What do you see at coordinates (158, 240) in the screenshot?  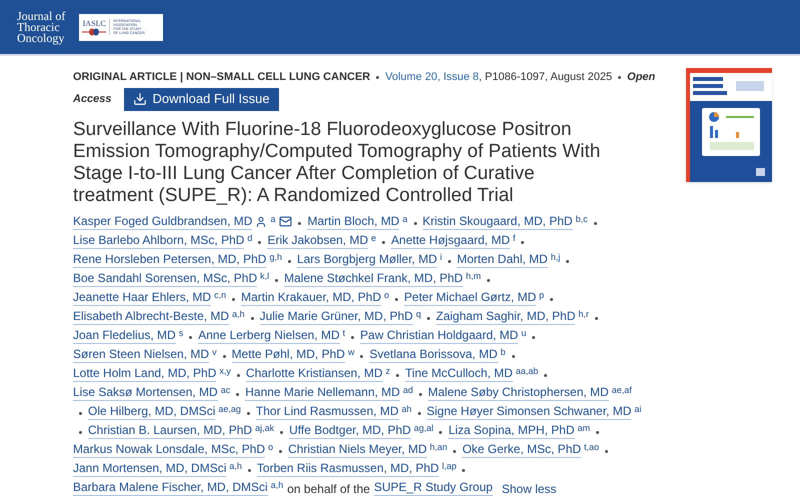 I see `author-link: Lise Barlebo Ahlborn, MSc, PhD` at bounding box center [158, 240].